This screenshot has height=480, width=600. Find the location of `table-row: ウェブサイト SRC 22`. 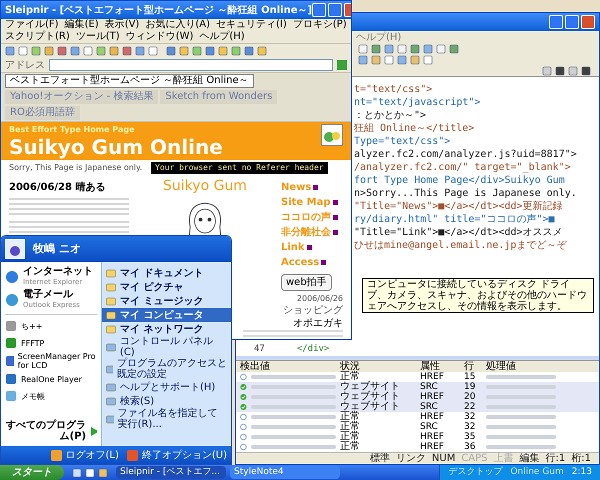

table-row: ウェブサイト SRC 22 is located at coordinates (417, 407).